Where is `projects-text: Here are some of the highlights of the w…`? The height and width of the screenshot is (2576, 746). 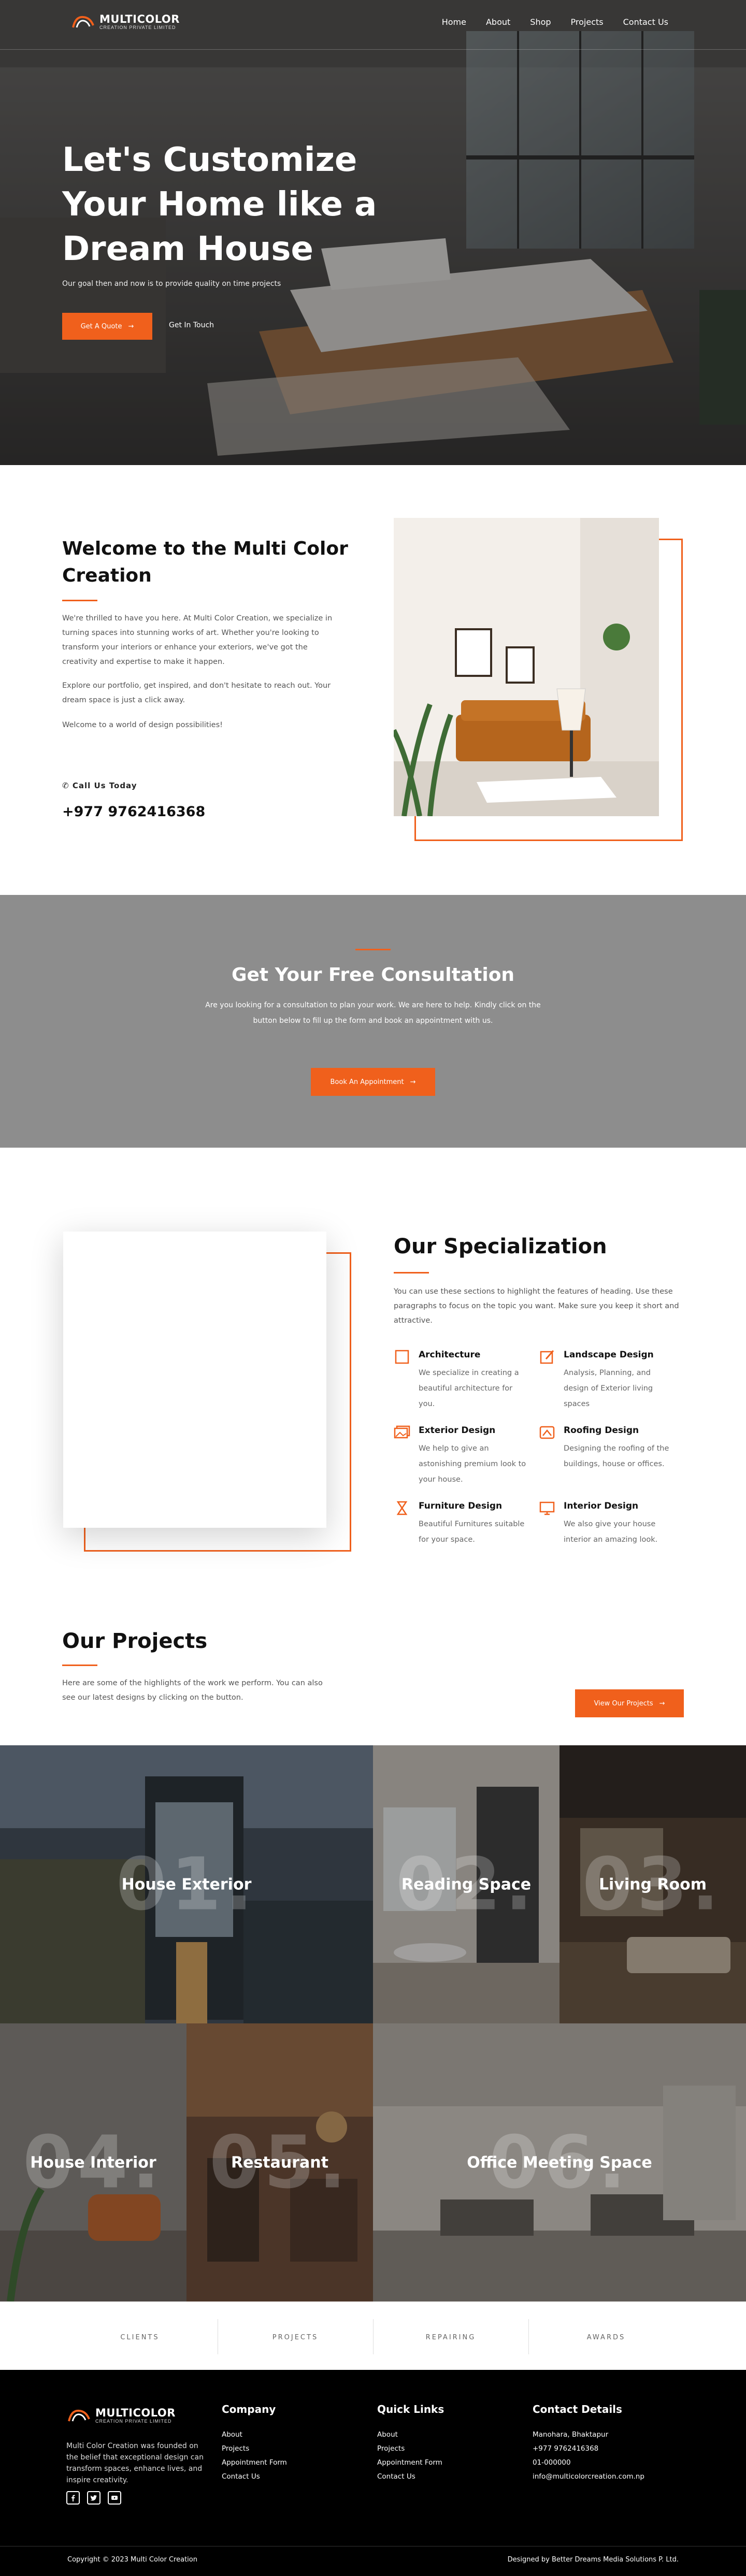 projects-text: Here are some of the highlights of the w… is located at coordinates (193, 1690).